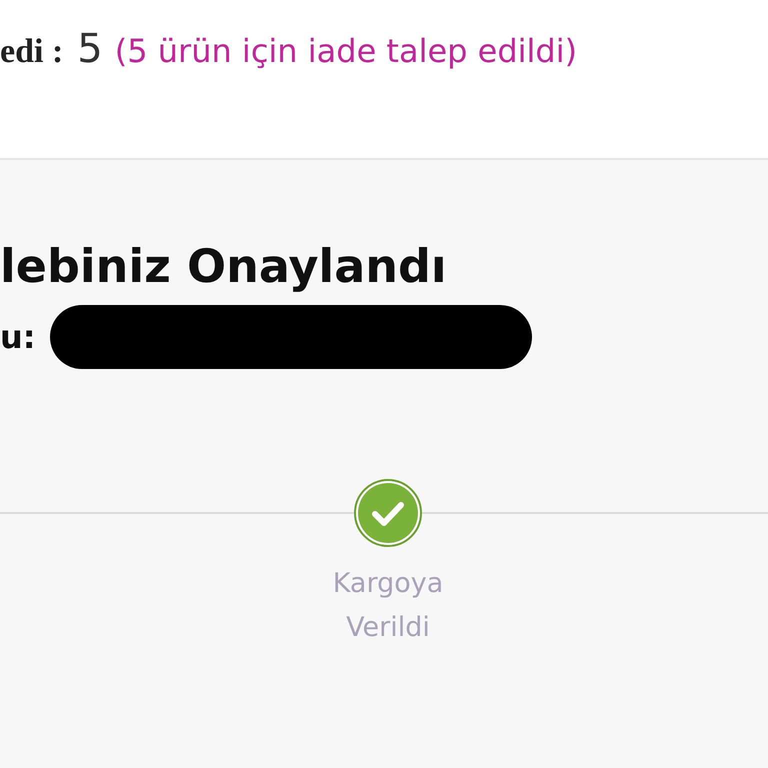 Image resolution: width=768 pixels, height=768 pixels. I want to click on item-count: 5, so click(90, 49).